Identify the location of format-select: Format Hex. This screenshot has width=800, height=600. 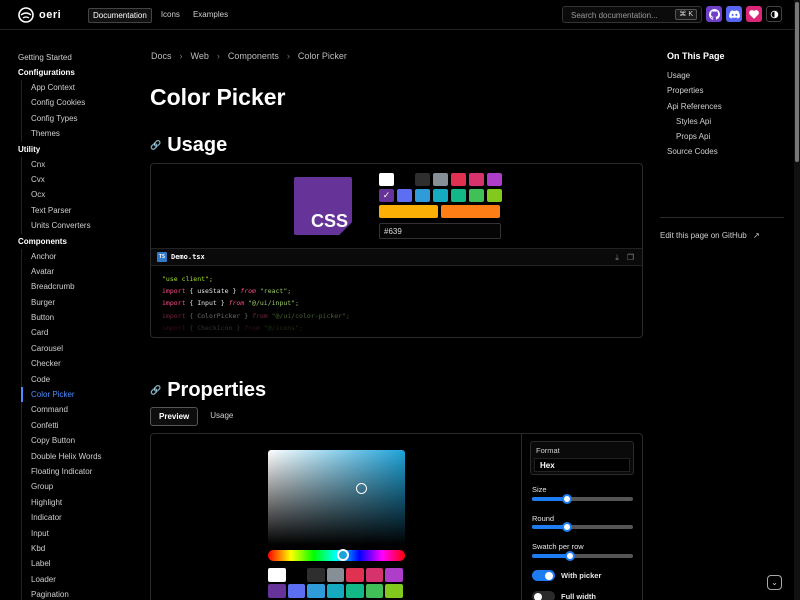
(582, 458).